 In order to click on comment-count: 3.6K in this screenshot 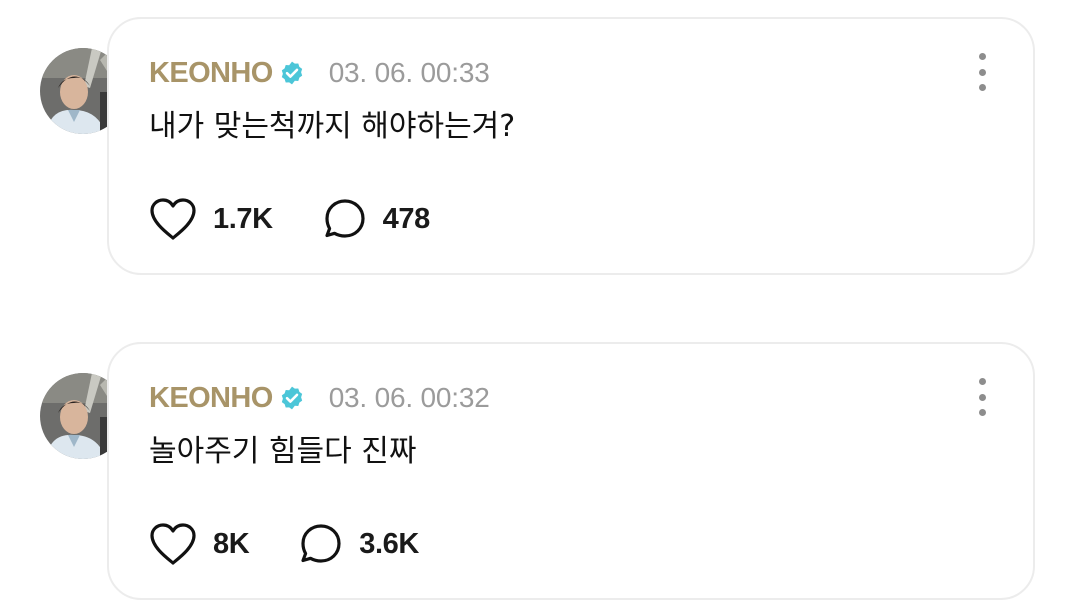, I will do `click(389, 543)`.